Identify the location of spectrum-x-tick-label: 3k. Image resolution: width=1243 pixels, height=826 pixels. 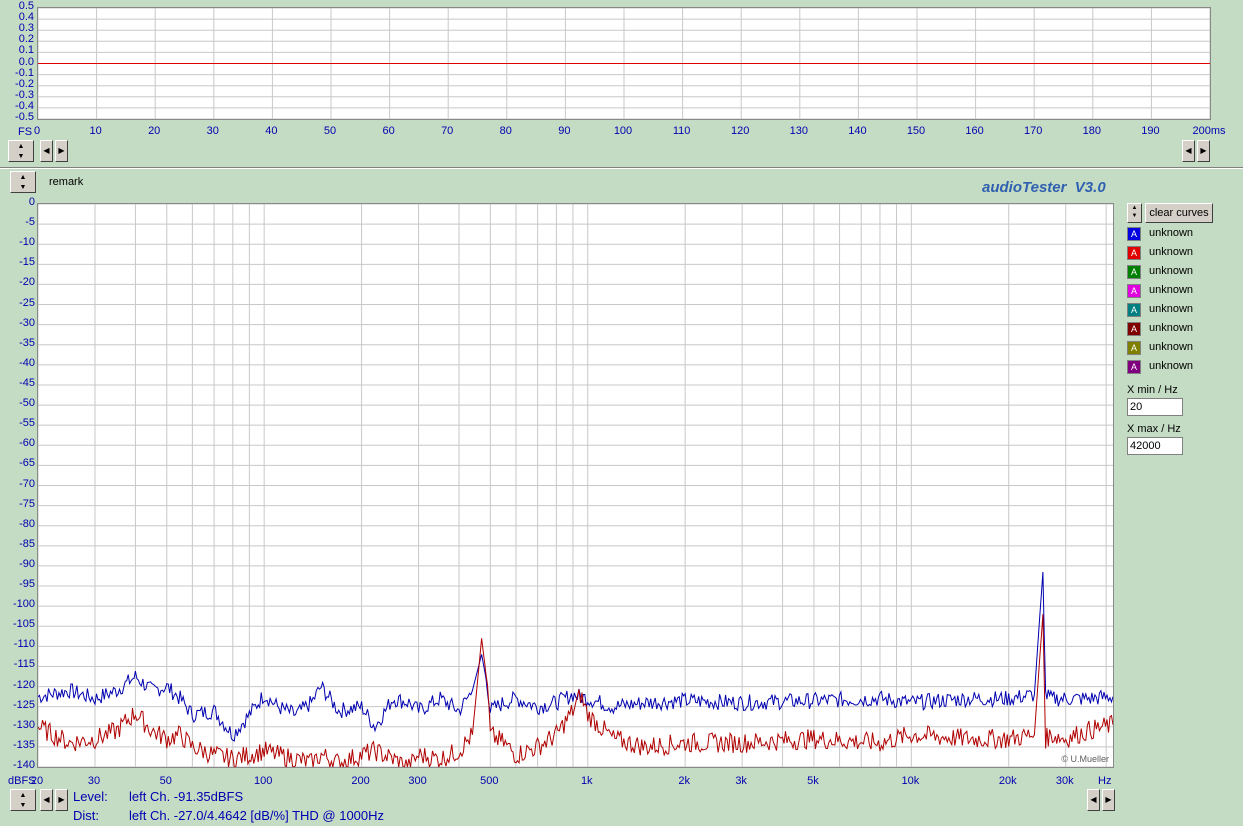
(741, 781).